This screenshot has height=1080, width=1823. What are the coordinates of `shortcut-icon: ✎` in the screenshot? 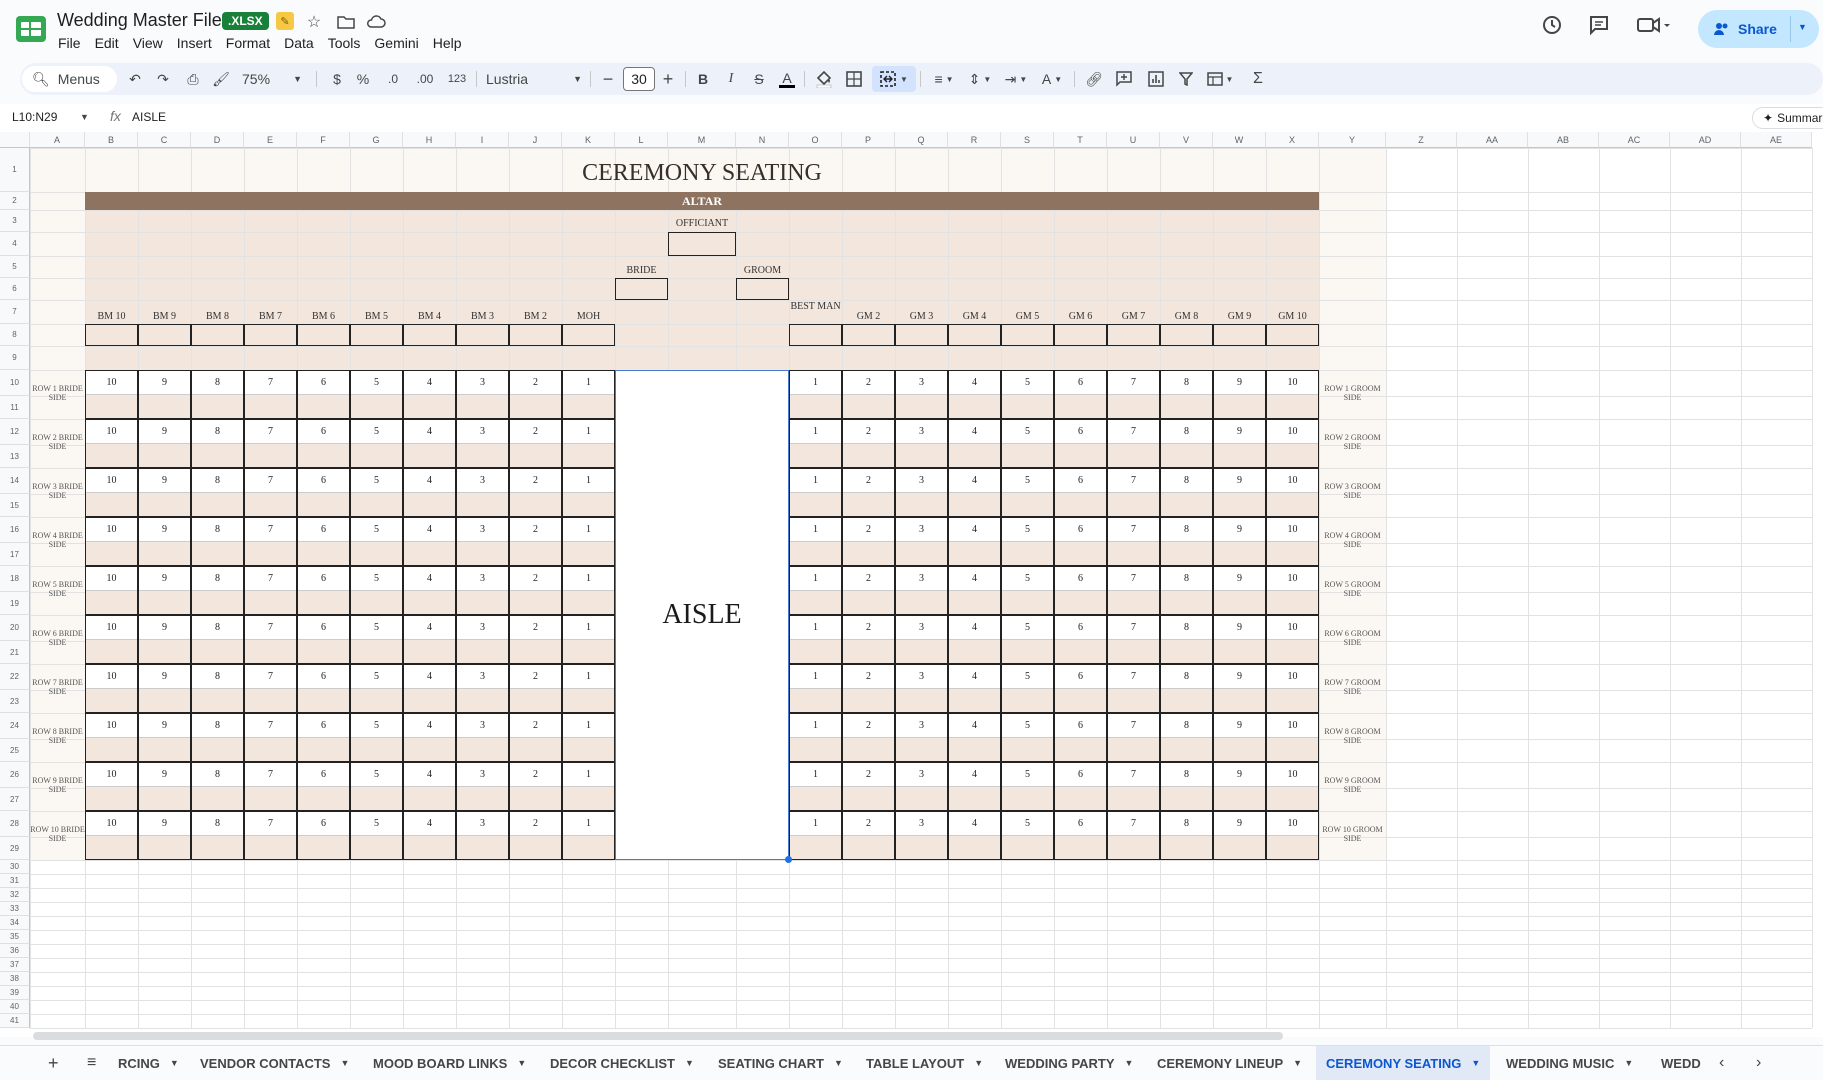 It's located at (285, 21).